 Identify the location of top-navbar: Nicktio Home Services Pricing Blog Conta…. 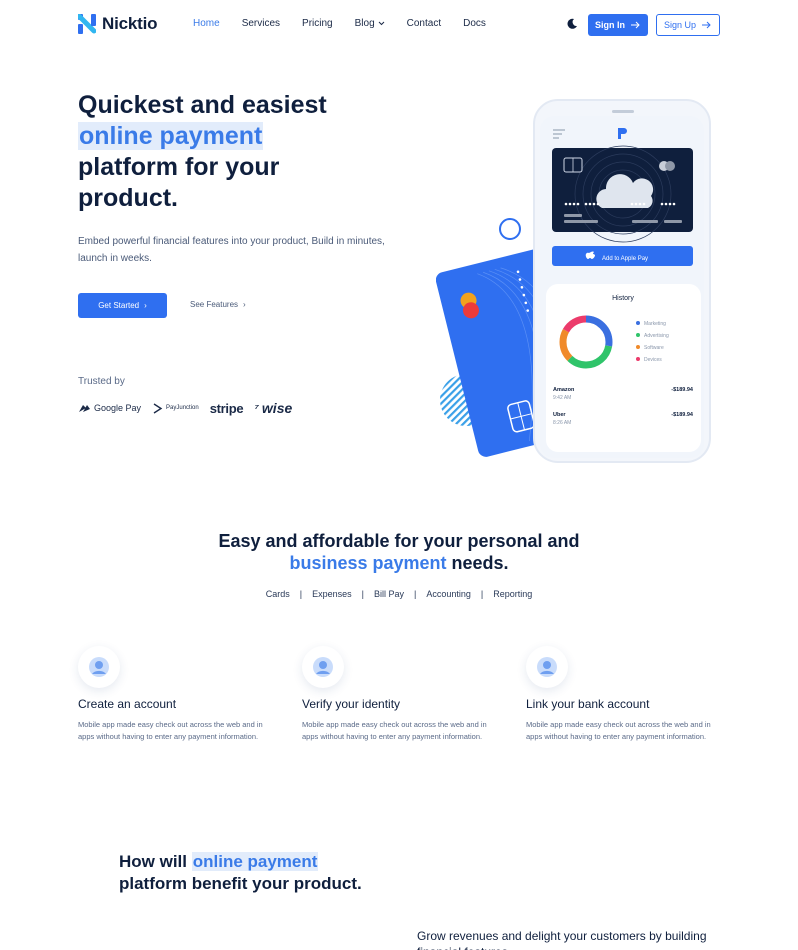
(399, 25).